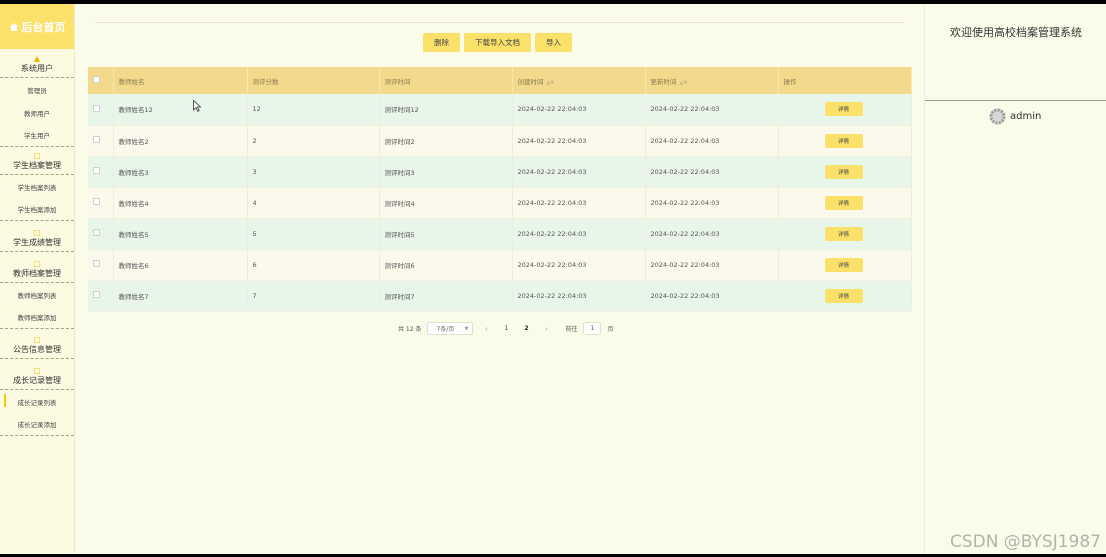 This screenshot has width=1106, height=557. I want to click on home-icon, so click(13, 26).